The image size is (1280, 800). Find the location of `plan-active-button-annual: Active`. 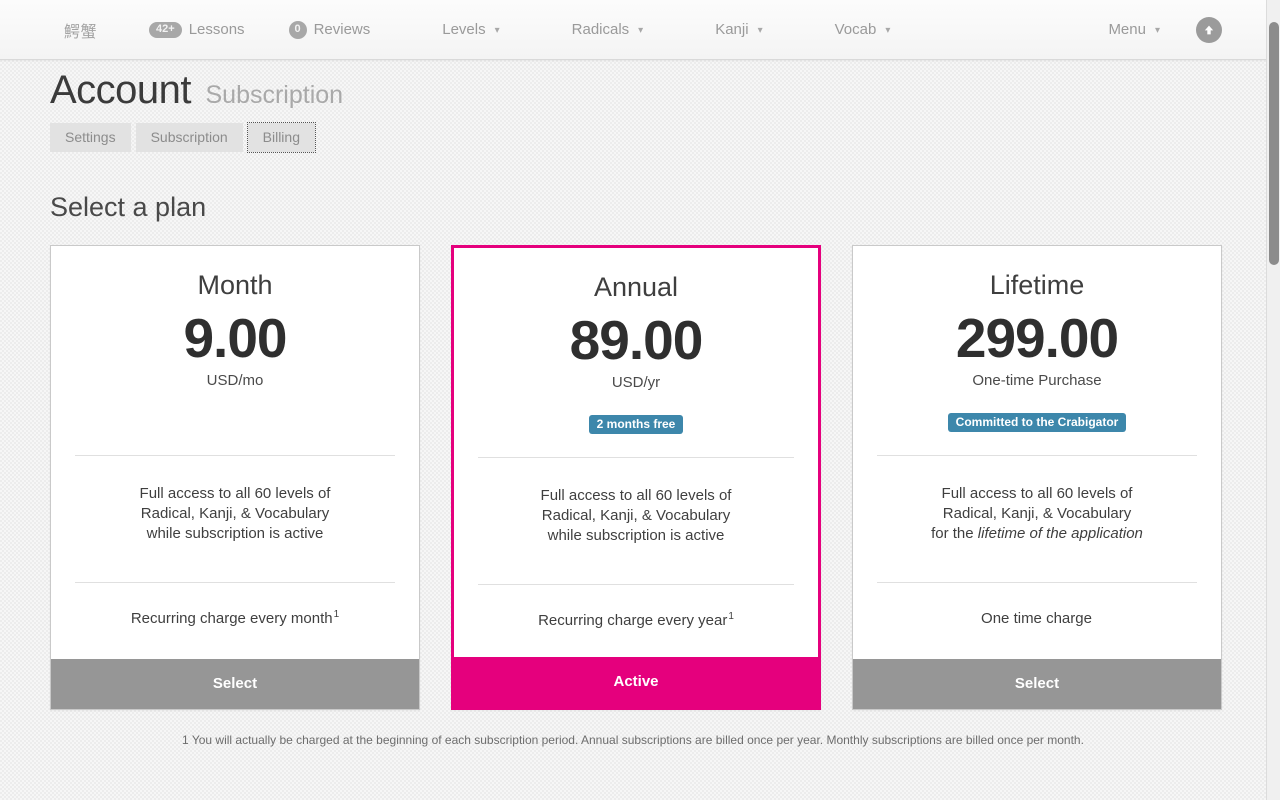

plan-active-button-annual: Active is located at coordinates (636, 682).